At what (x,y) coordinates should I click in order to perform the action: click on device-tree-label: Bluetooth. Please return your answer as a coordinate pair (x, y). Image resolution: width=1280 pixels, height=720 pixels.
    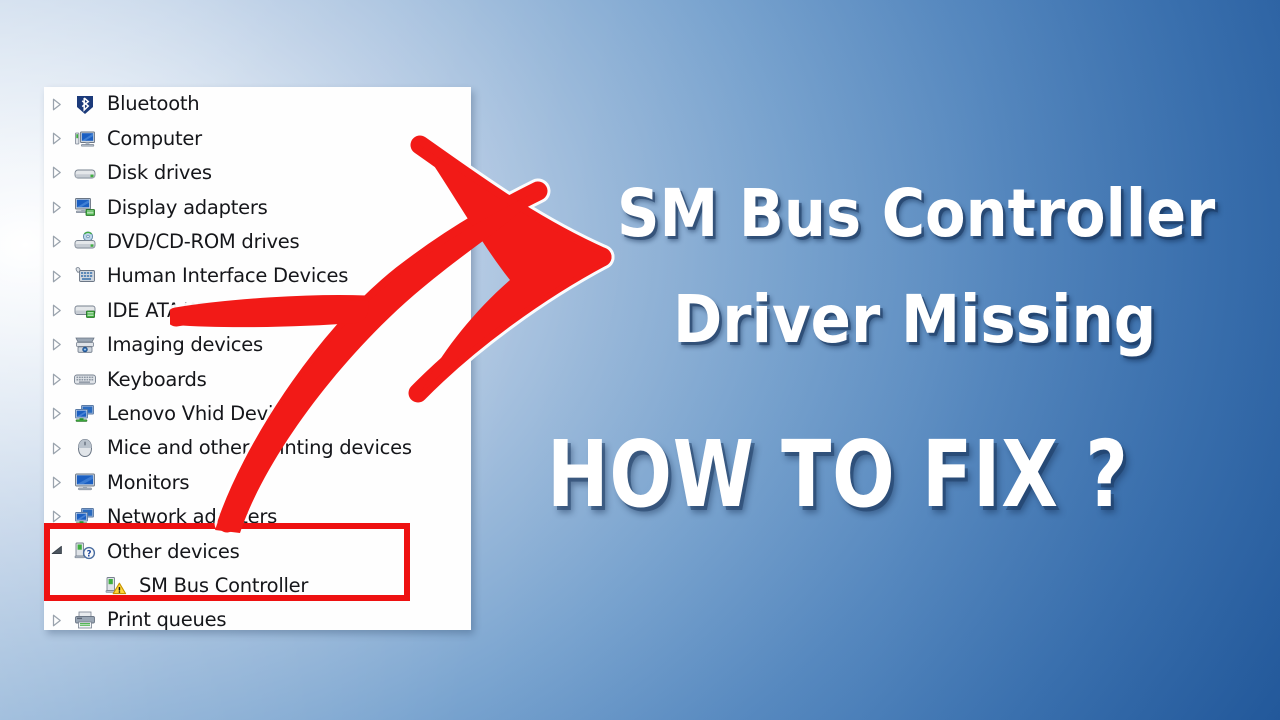
    Looking at the image, I should click on (153, 104).